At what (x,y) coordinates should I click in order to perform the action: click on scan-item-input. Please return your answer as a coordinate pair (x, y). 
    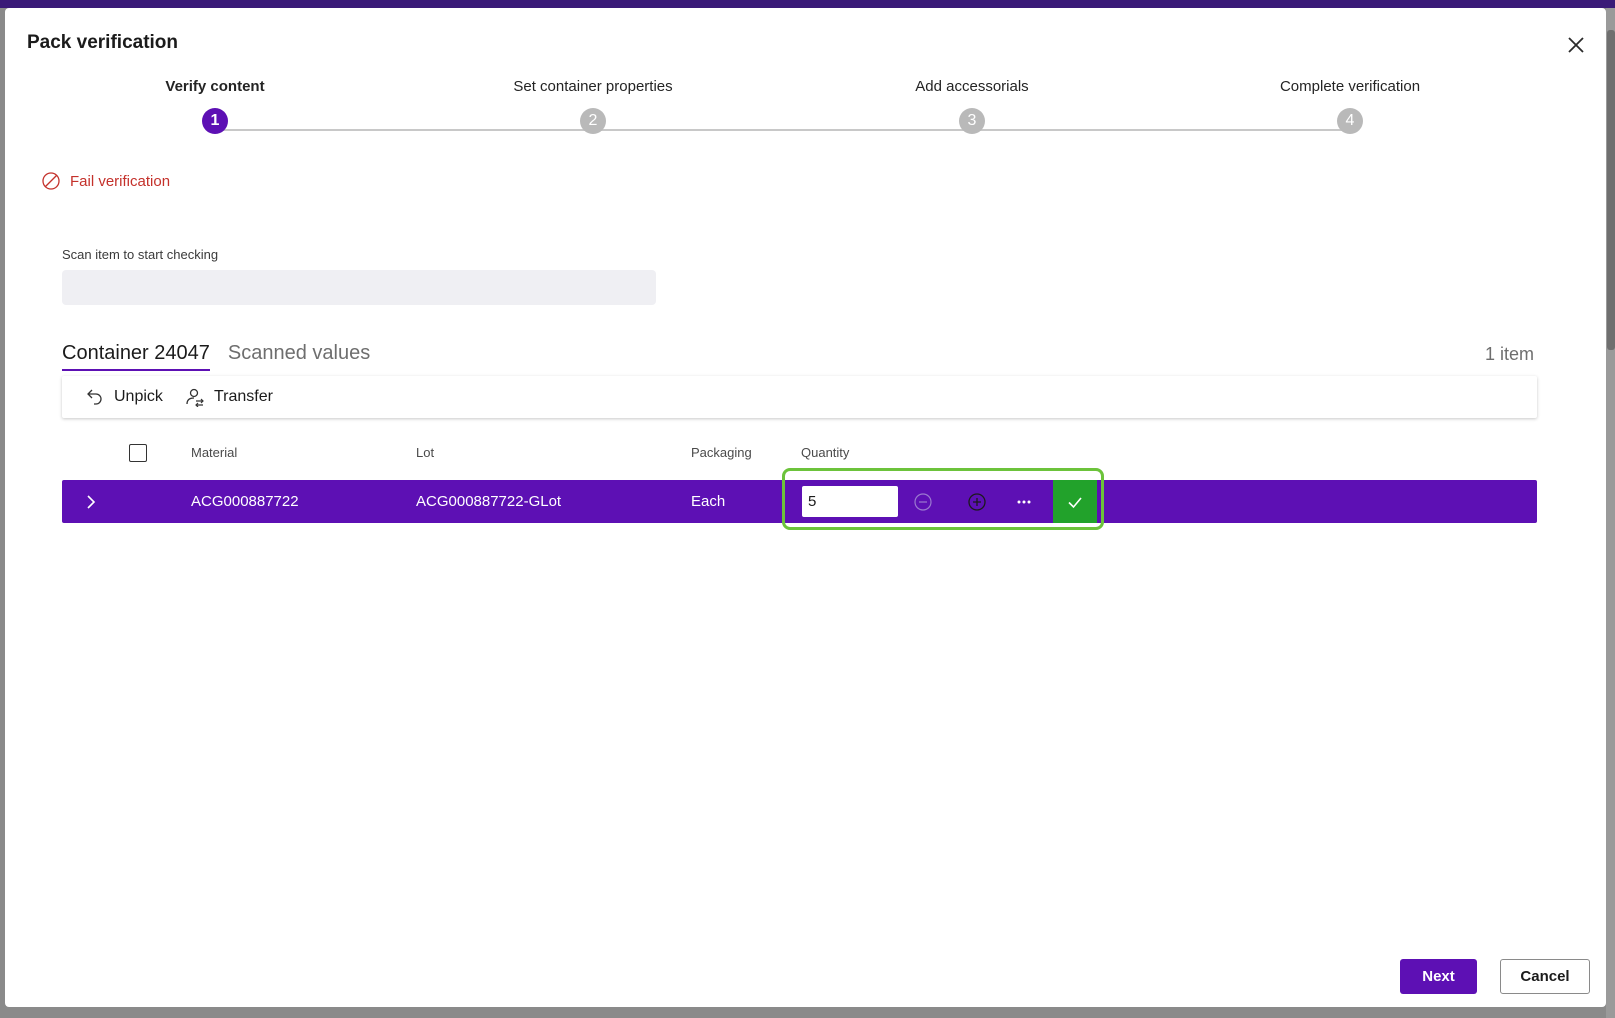
    Looking at the image, I should click on (359, 287).